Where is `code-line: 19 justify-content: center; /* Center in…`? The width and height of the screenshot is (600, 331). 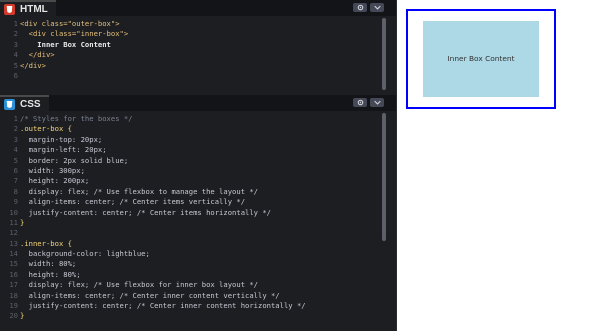
code-line: 19 justify-content: center; /* Center in… is located at coordinates (198, 306).